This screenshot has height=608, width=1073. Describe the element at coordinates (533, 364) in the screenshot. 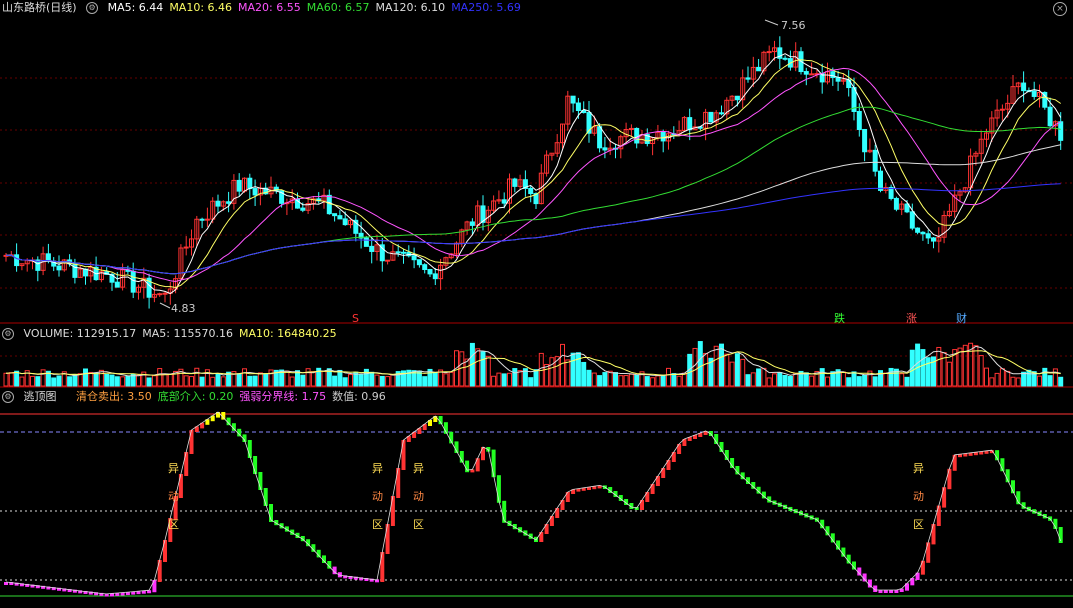

I see `volume-bars` at that location.